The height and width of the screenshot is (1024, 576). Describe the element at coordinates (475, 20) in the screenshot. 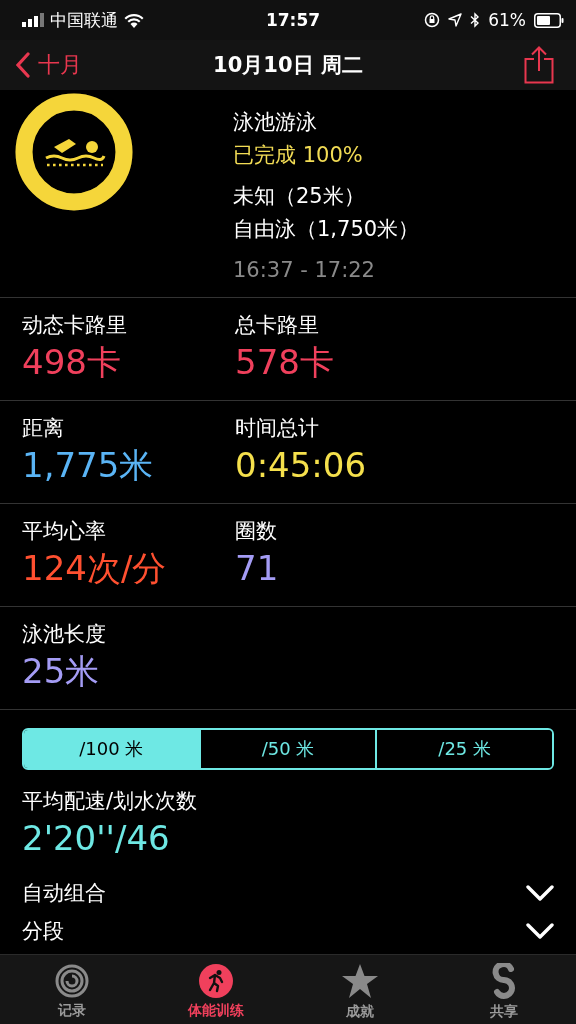

I see `bluetooth-icon` at that location.